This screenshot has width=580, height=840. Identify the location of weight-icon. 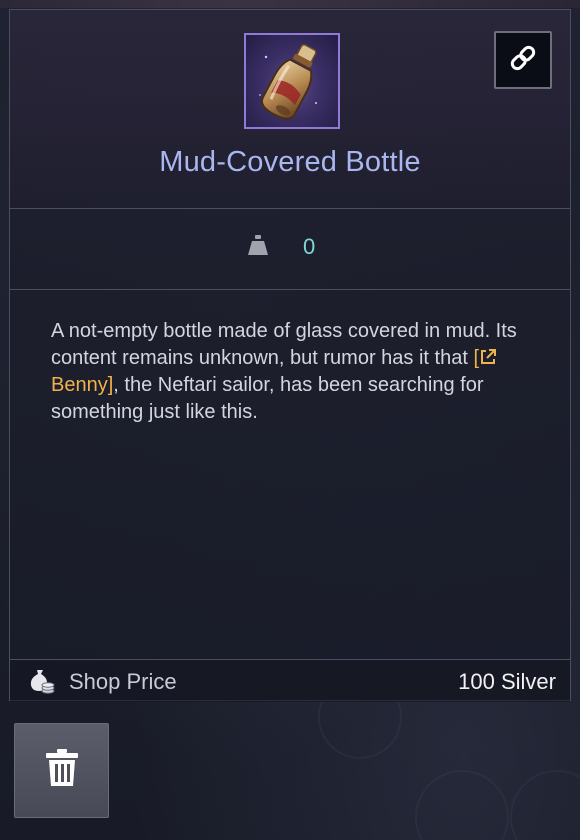
(258, 245).